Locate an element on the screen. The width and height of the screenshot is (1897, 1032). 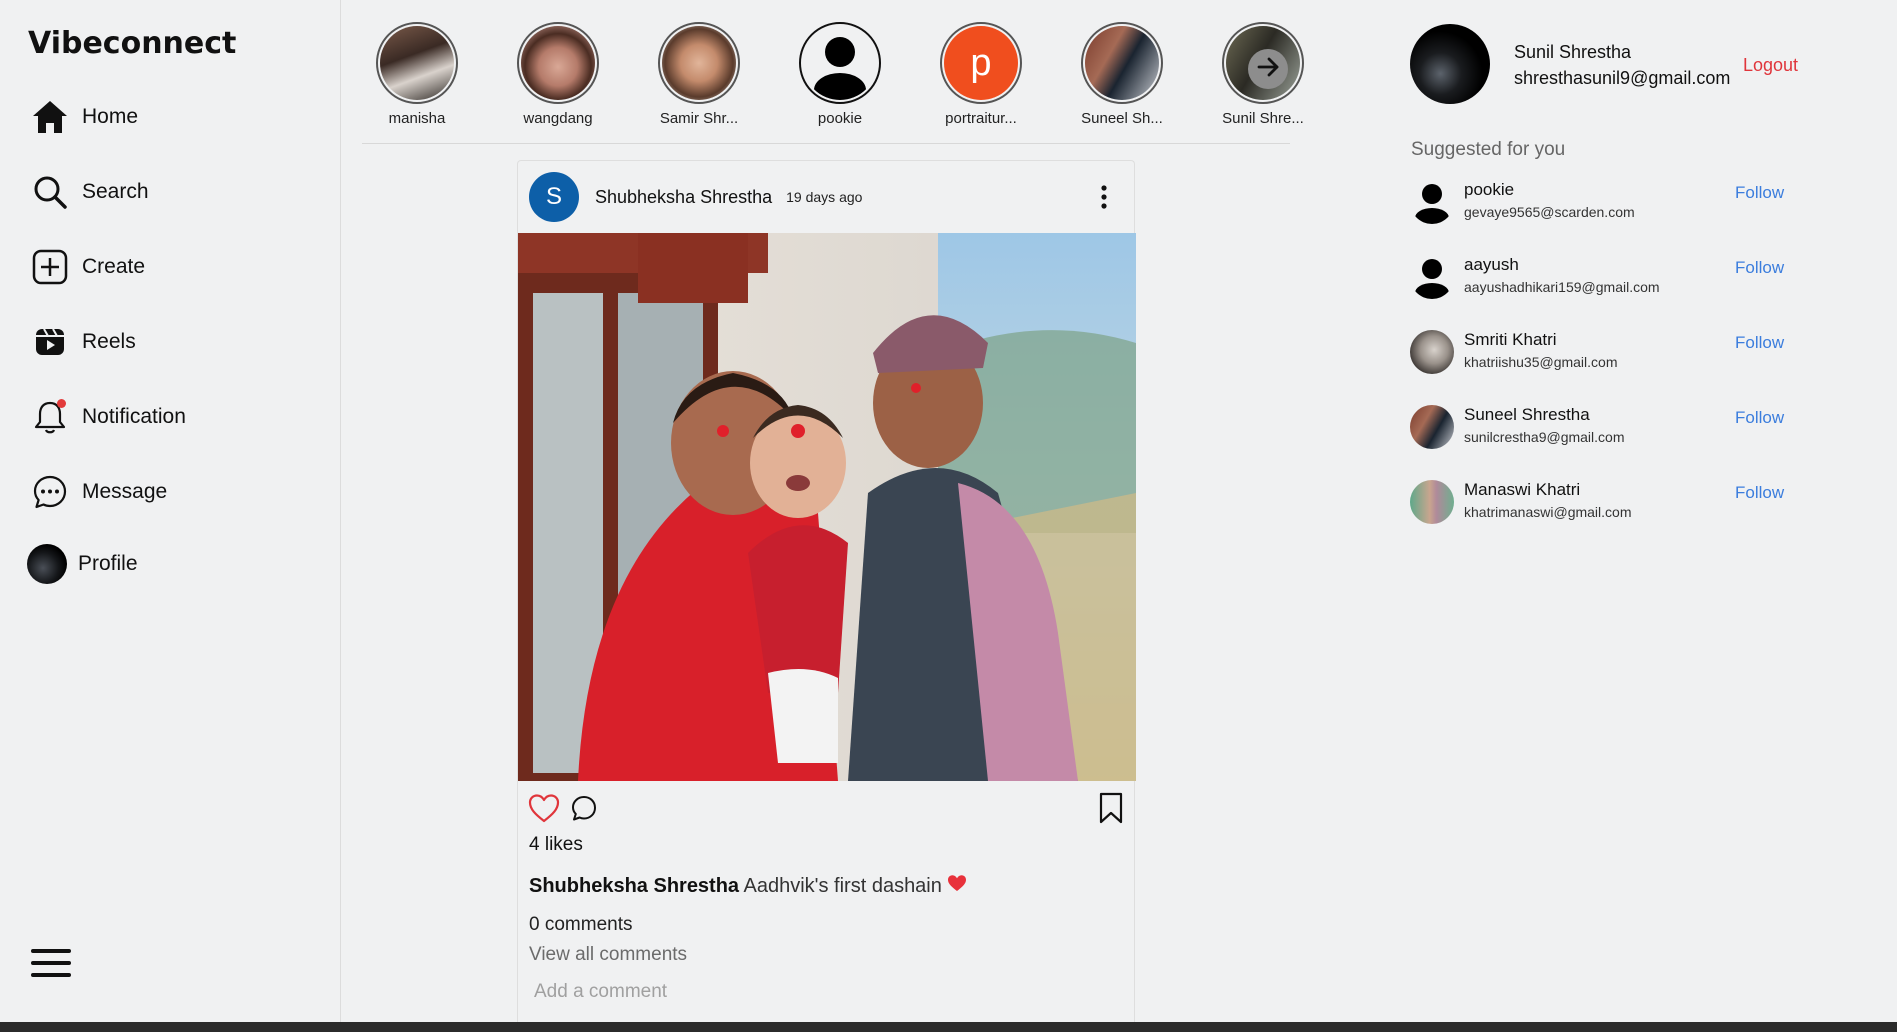
suggestion-name: pookie is located at coordinates (1489, 190).